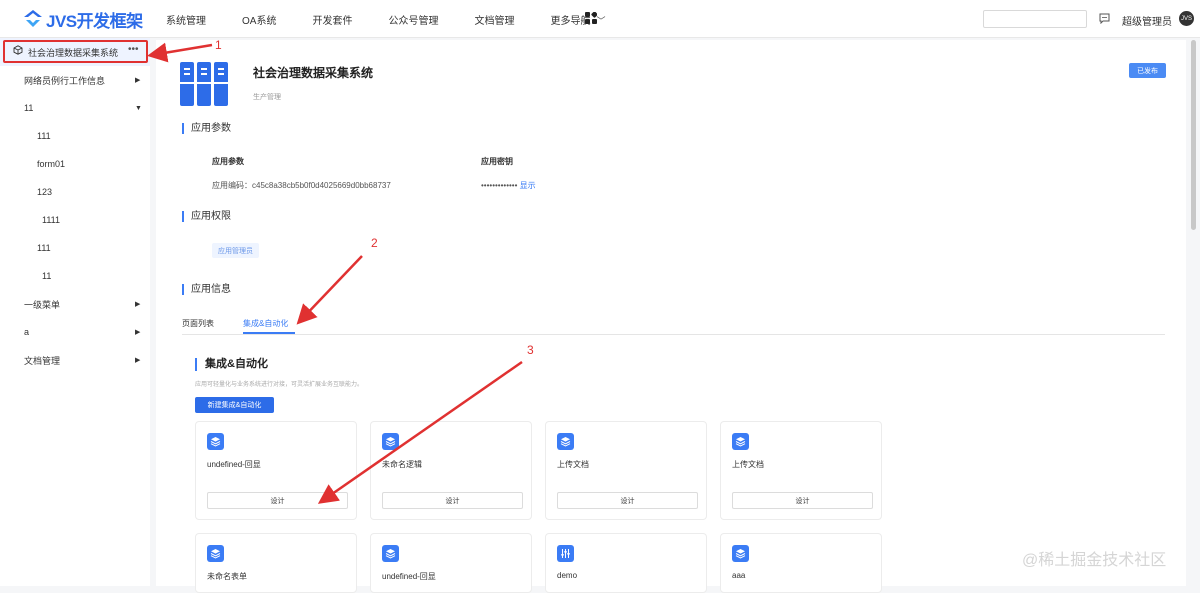  What do you see at coordinates (374, 243) in the screenshot?
I see `annotation-label-2: 2` at bounding box center [374, 243].